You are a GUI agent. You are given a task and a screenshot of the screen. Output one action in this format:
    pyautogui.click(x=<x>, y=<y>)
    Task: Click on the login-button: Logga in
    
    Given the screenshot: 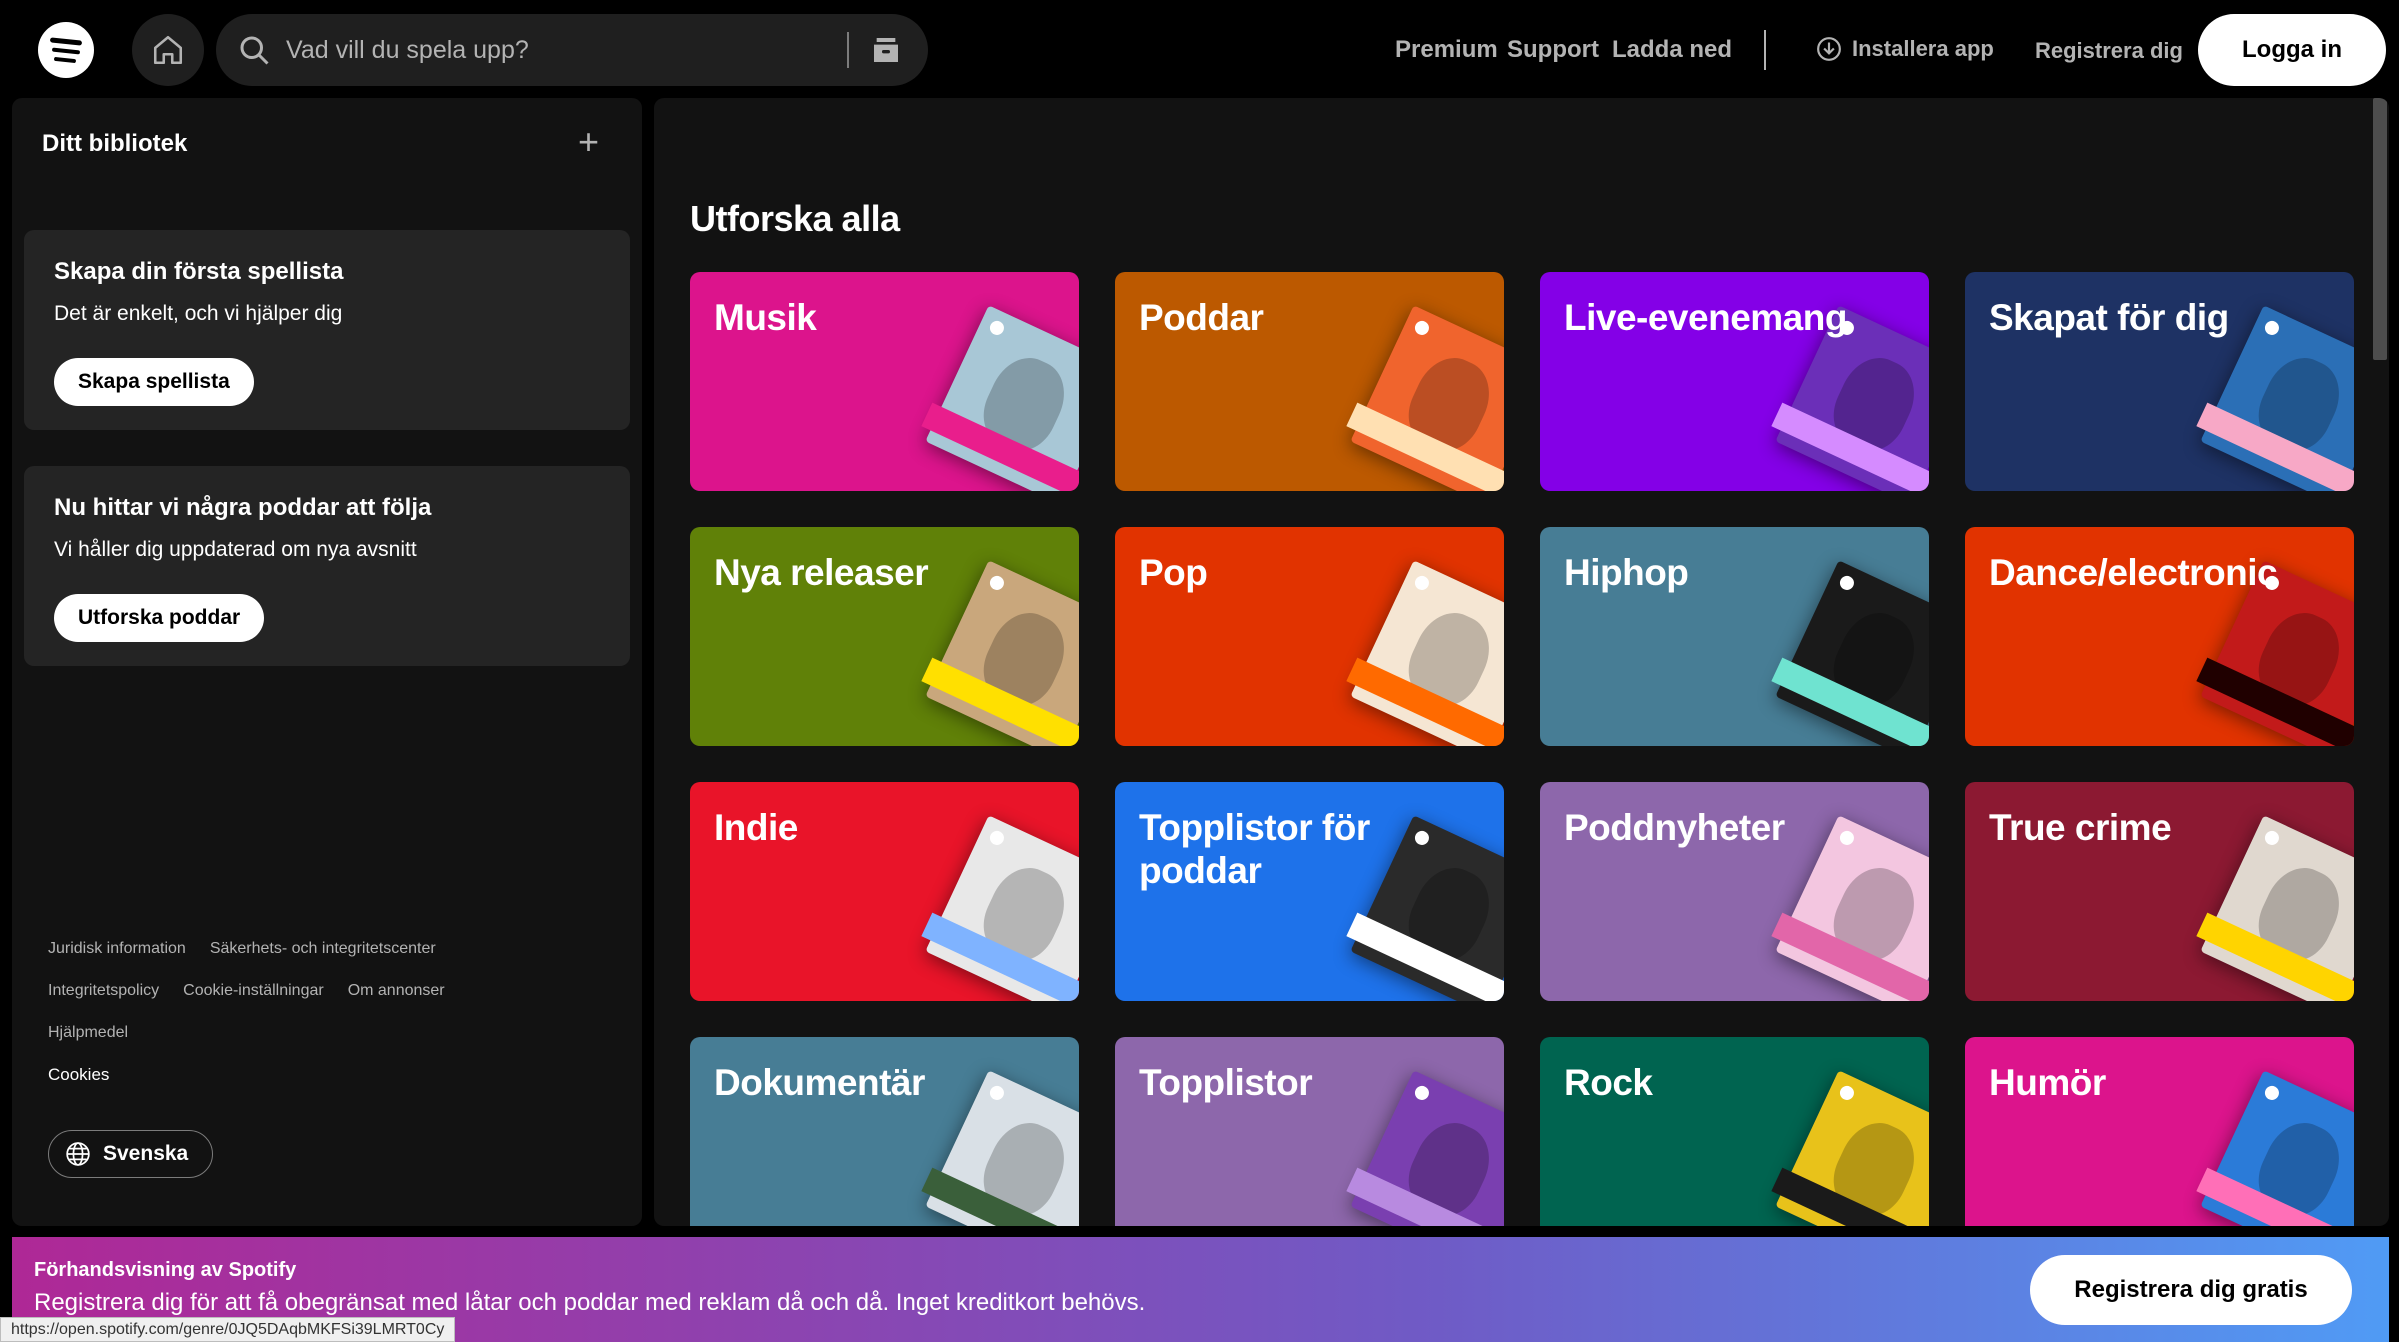 What is the action you would take?
    pyautogui.click(x=2292, y=50)
    